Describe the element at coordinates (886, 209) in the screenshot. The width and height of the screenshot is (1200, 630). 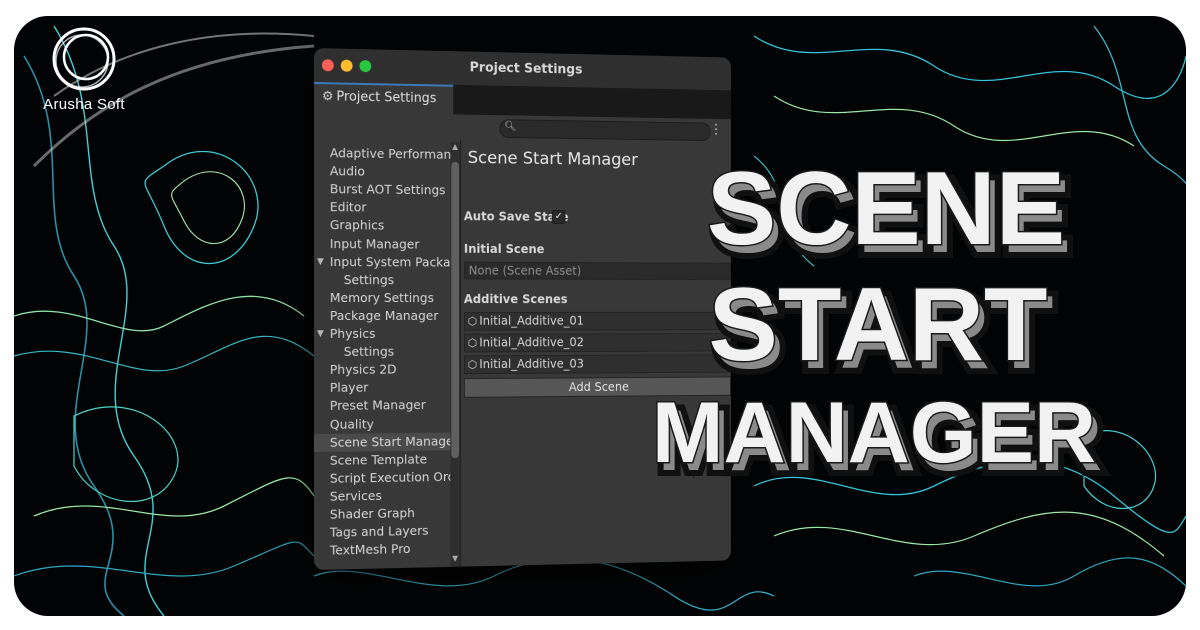
I see `hero-line-scene: SCENE` at that location.